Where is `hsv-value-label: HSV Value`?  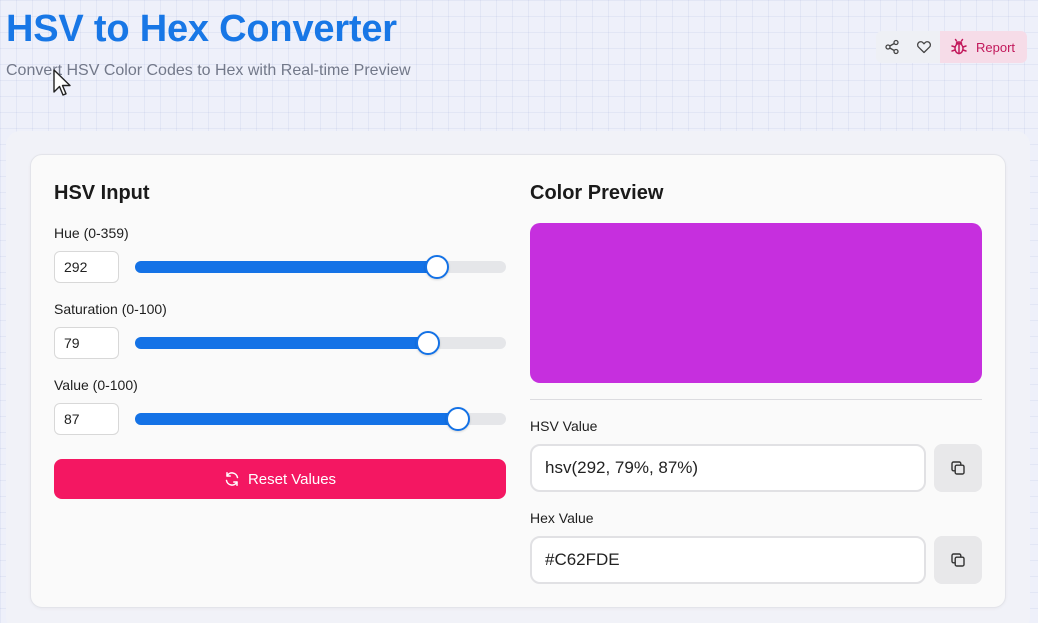 hsv-value-label: HSV Value is located at coordinates (564, 426).